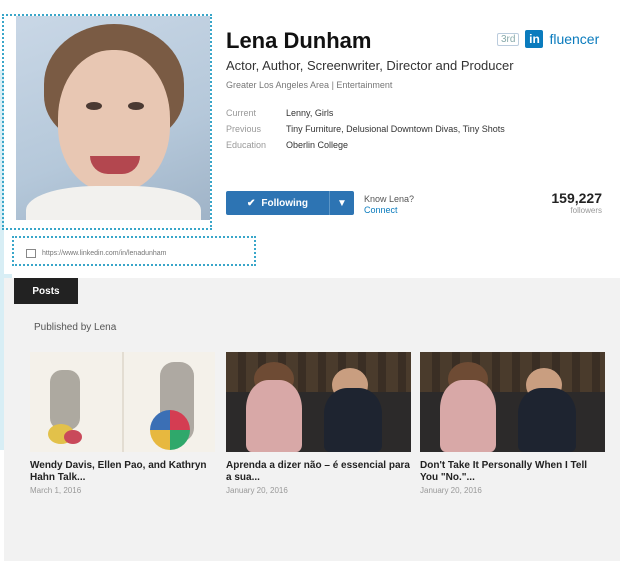  What do you see at coordinates (46, 291) in the screenshot?
I see `tab-posts: Posts` at bounding box center [46, 291].